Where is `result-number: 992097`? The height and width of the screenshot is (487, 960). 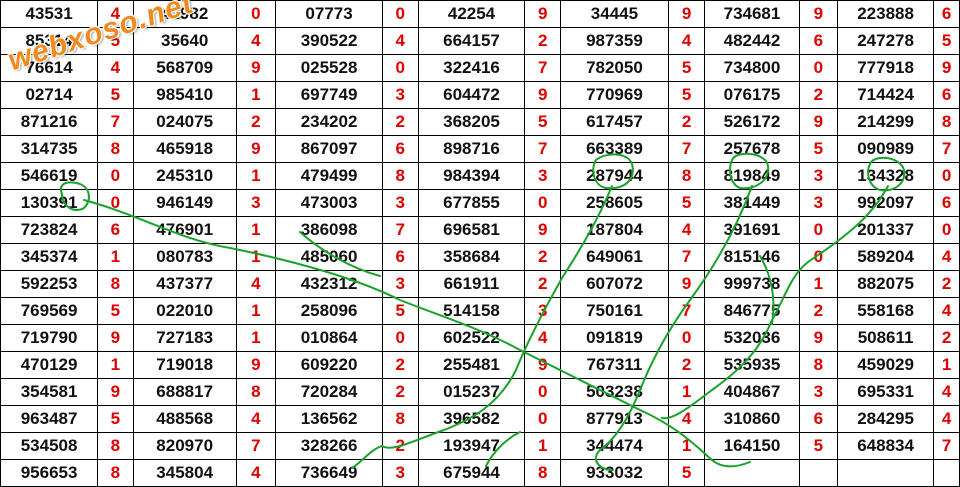
result-number: 992097 is located at coordinates (885, 203).